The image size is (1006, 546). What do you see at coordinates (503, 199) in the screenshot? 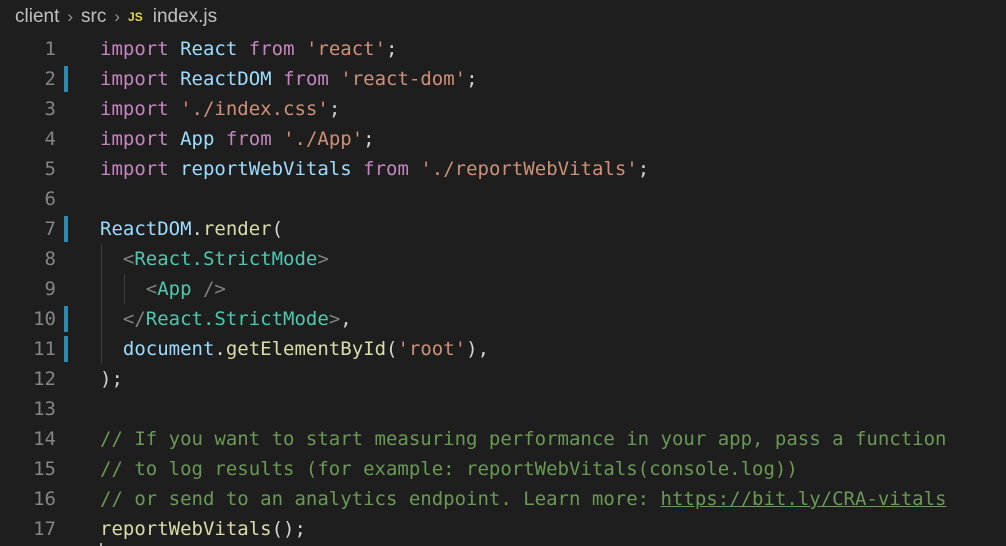
I see `code-line: 6` at bounding box center [503, 199].